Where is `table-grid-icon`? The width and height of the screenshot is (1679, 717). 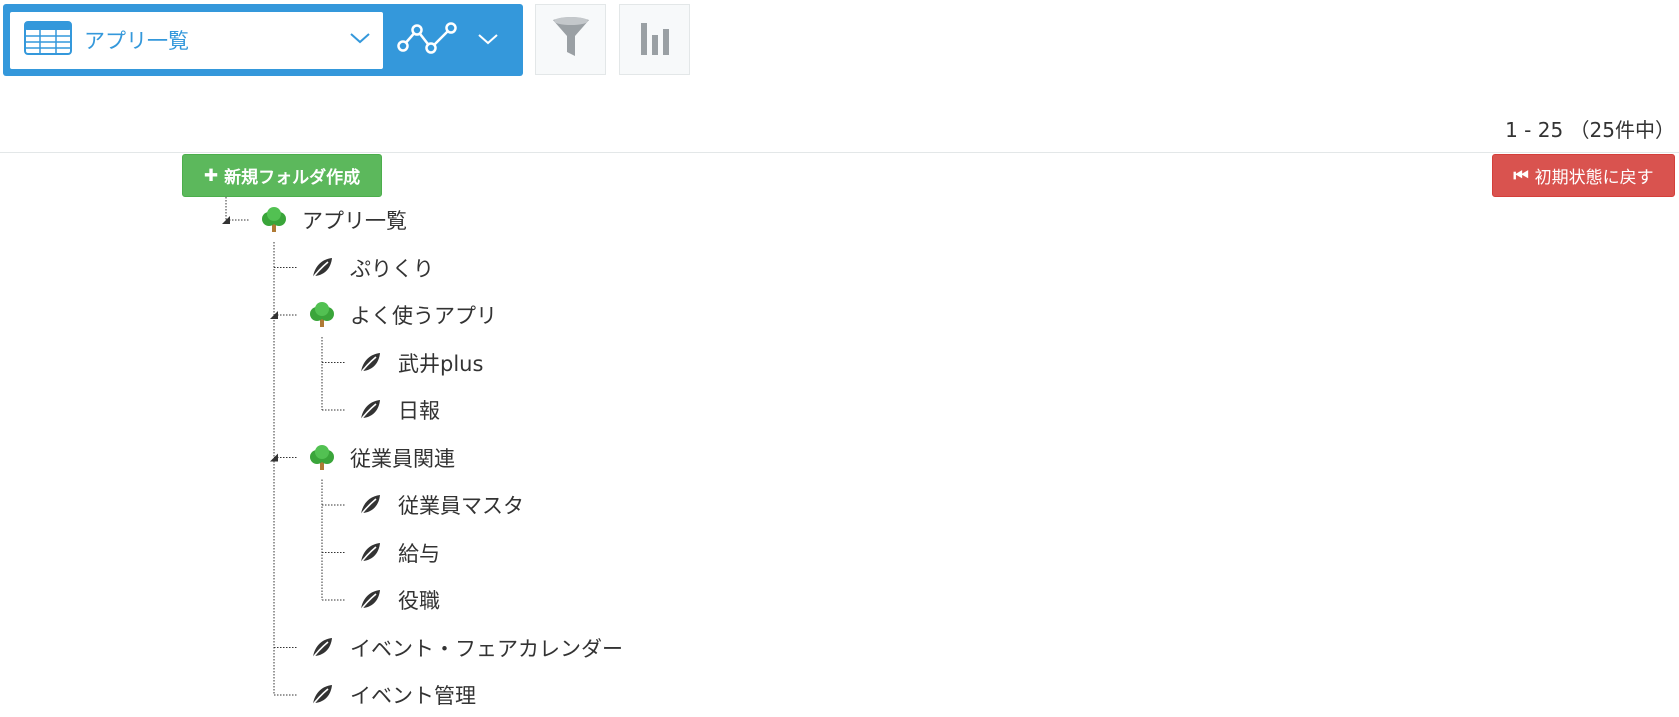 table-grid-icon is located at coordinates (48, 40).